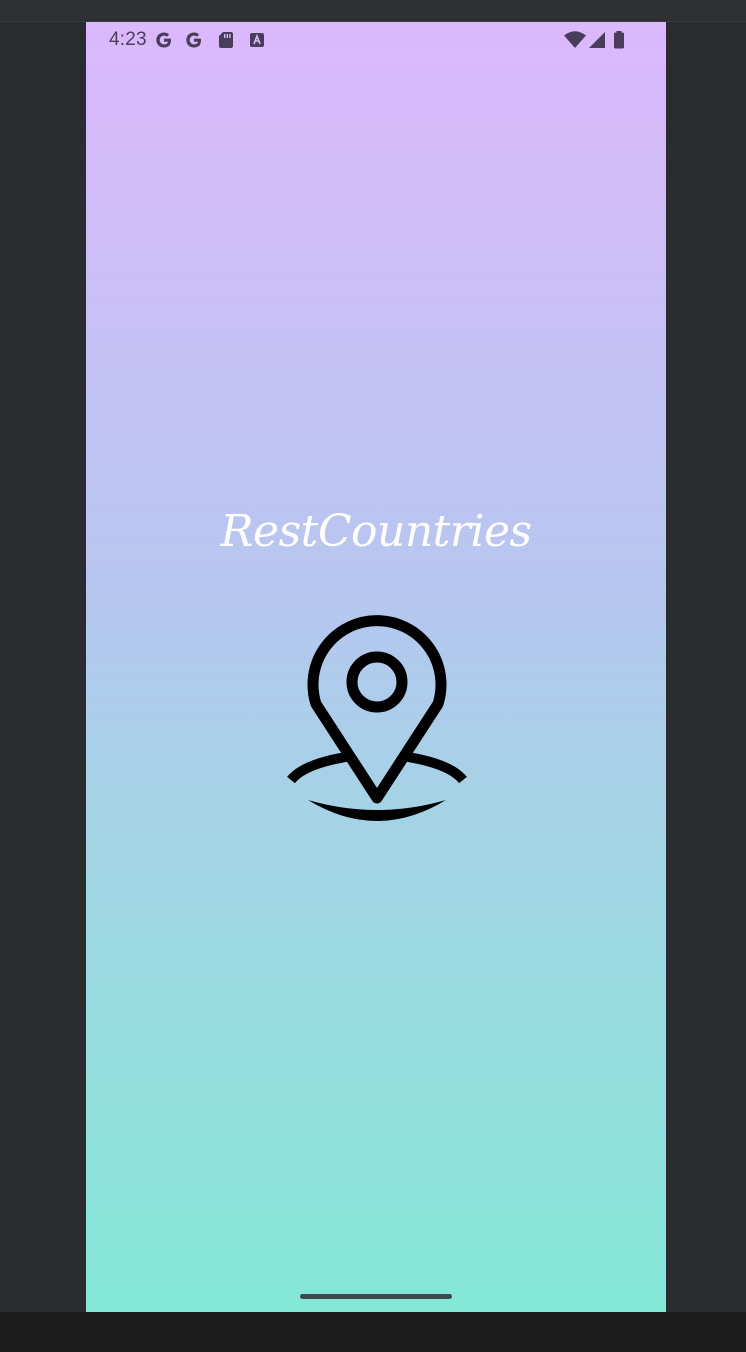 This screenshot has height=1352, width=746. What do you see at coordinates (575, 39) in the screenshot?
I see `wifi-icon` at bounding box center [575, 39].